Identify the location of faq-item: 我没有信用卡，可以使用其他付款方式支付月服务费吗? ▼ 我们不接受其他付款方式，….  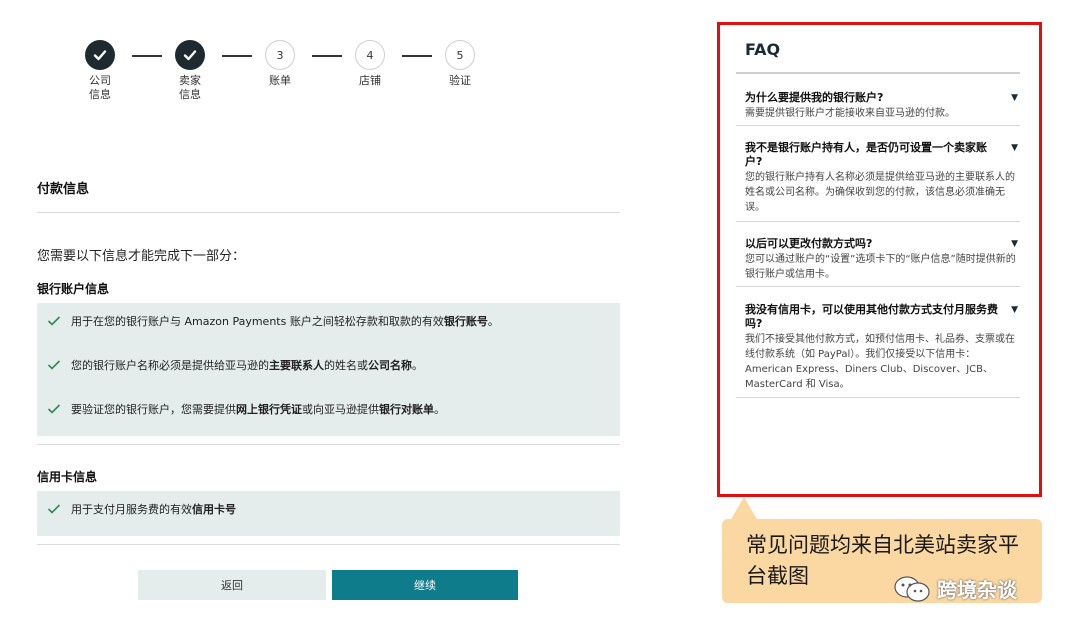
(882, 347).